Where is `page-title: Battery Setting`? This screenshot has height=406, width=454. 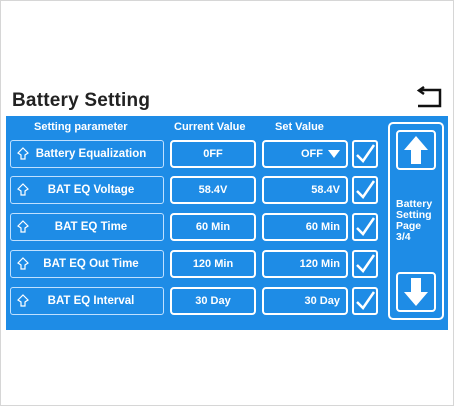 page-title: Battery Setting is located at coordinates (81, 100).